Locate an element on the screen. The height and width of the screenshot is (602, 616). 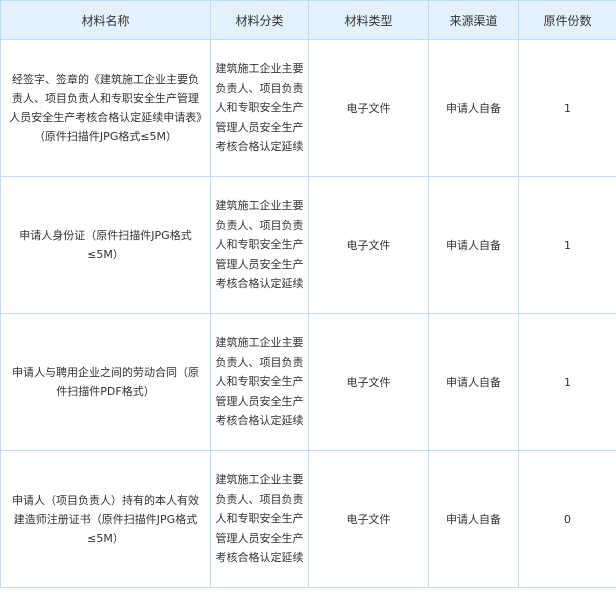
header-material-category: 材料分类 is located at coordinates (259, 20).